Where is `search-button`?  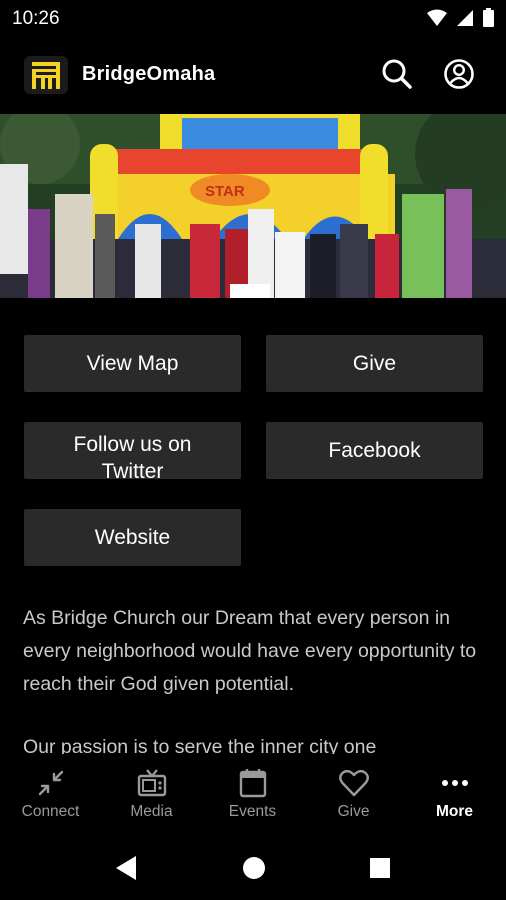
search-button is located at coordinates (397, 74).